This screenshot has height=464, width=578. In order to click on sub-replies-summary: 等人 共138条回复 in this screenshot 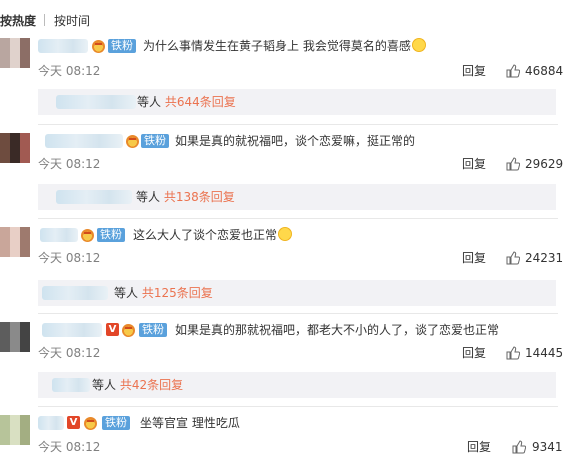, I will do `click(185, 197)`.